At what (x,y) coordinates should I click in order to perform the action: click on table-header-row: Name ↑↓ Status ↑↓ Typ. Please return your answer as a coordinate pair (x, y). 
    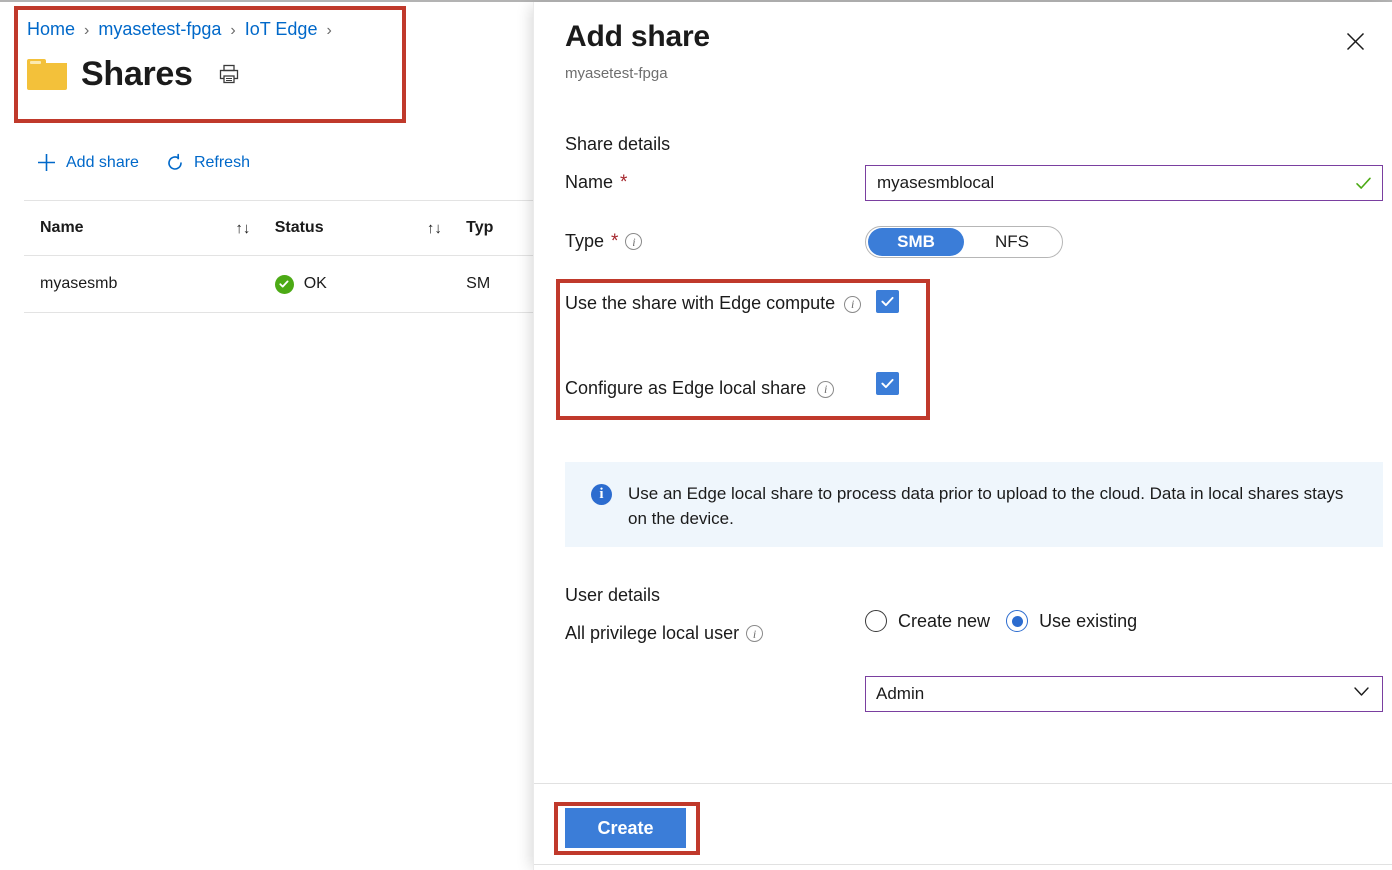
    Looking at the image, I should click on (284, 228).